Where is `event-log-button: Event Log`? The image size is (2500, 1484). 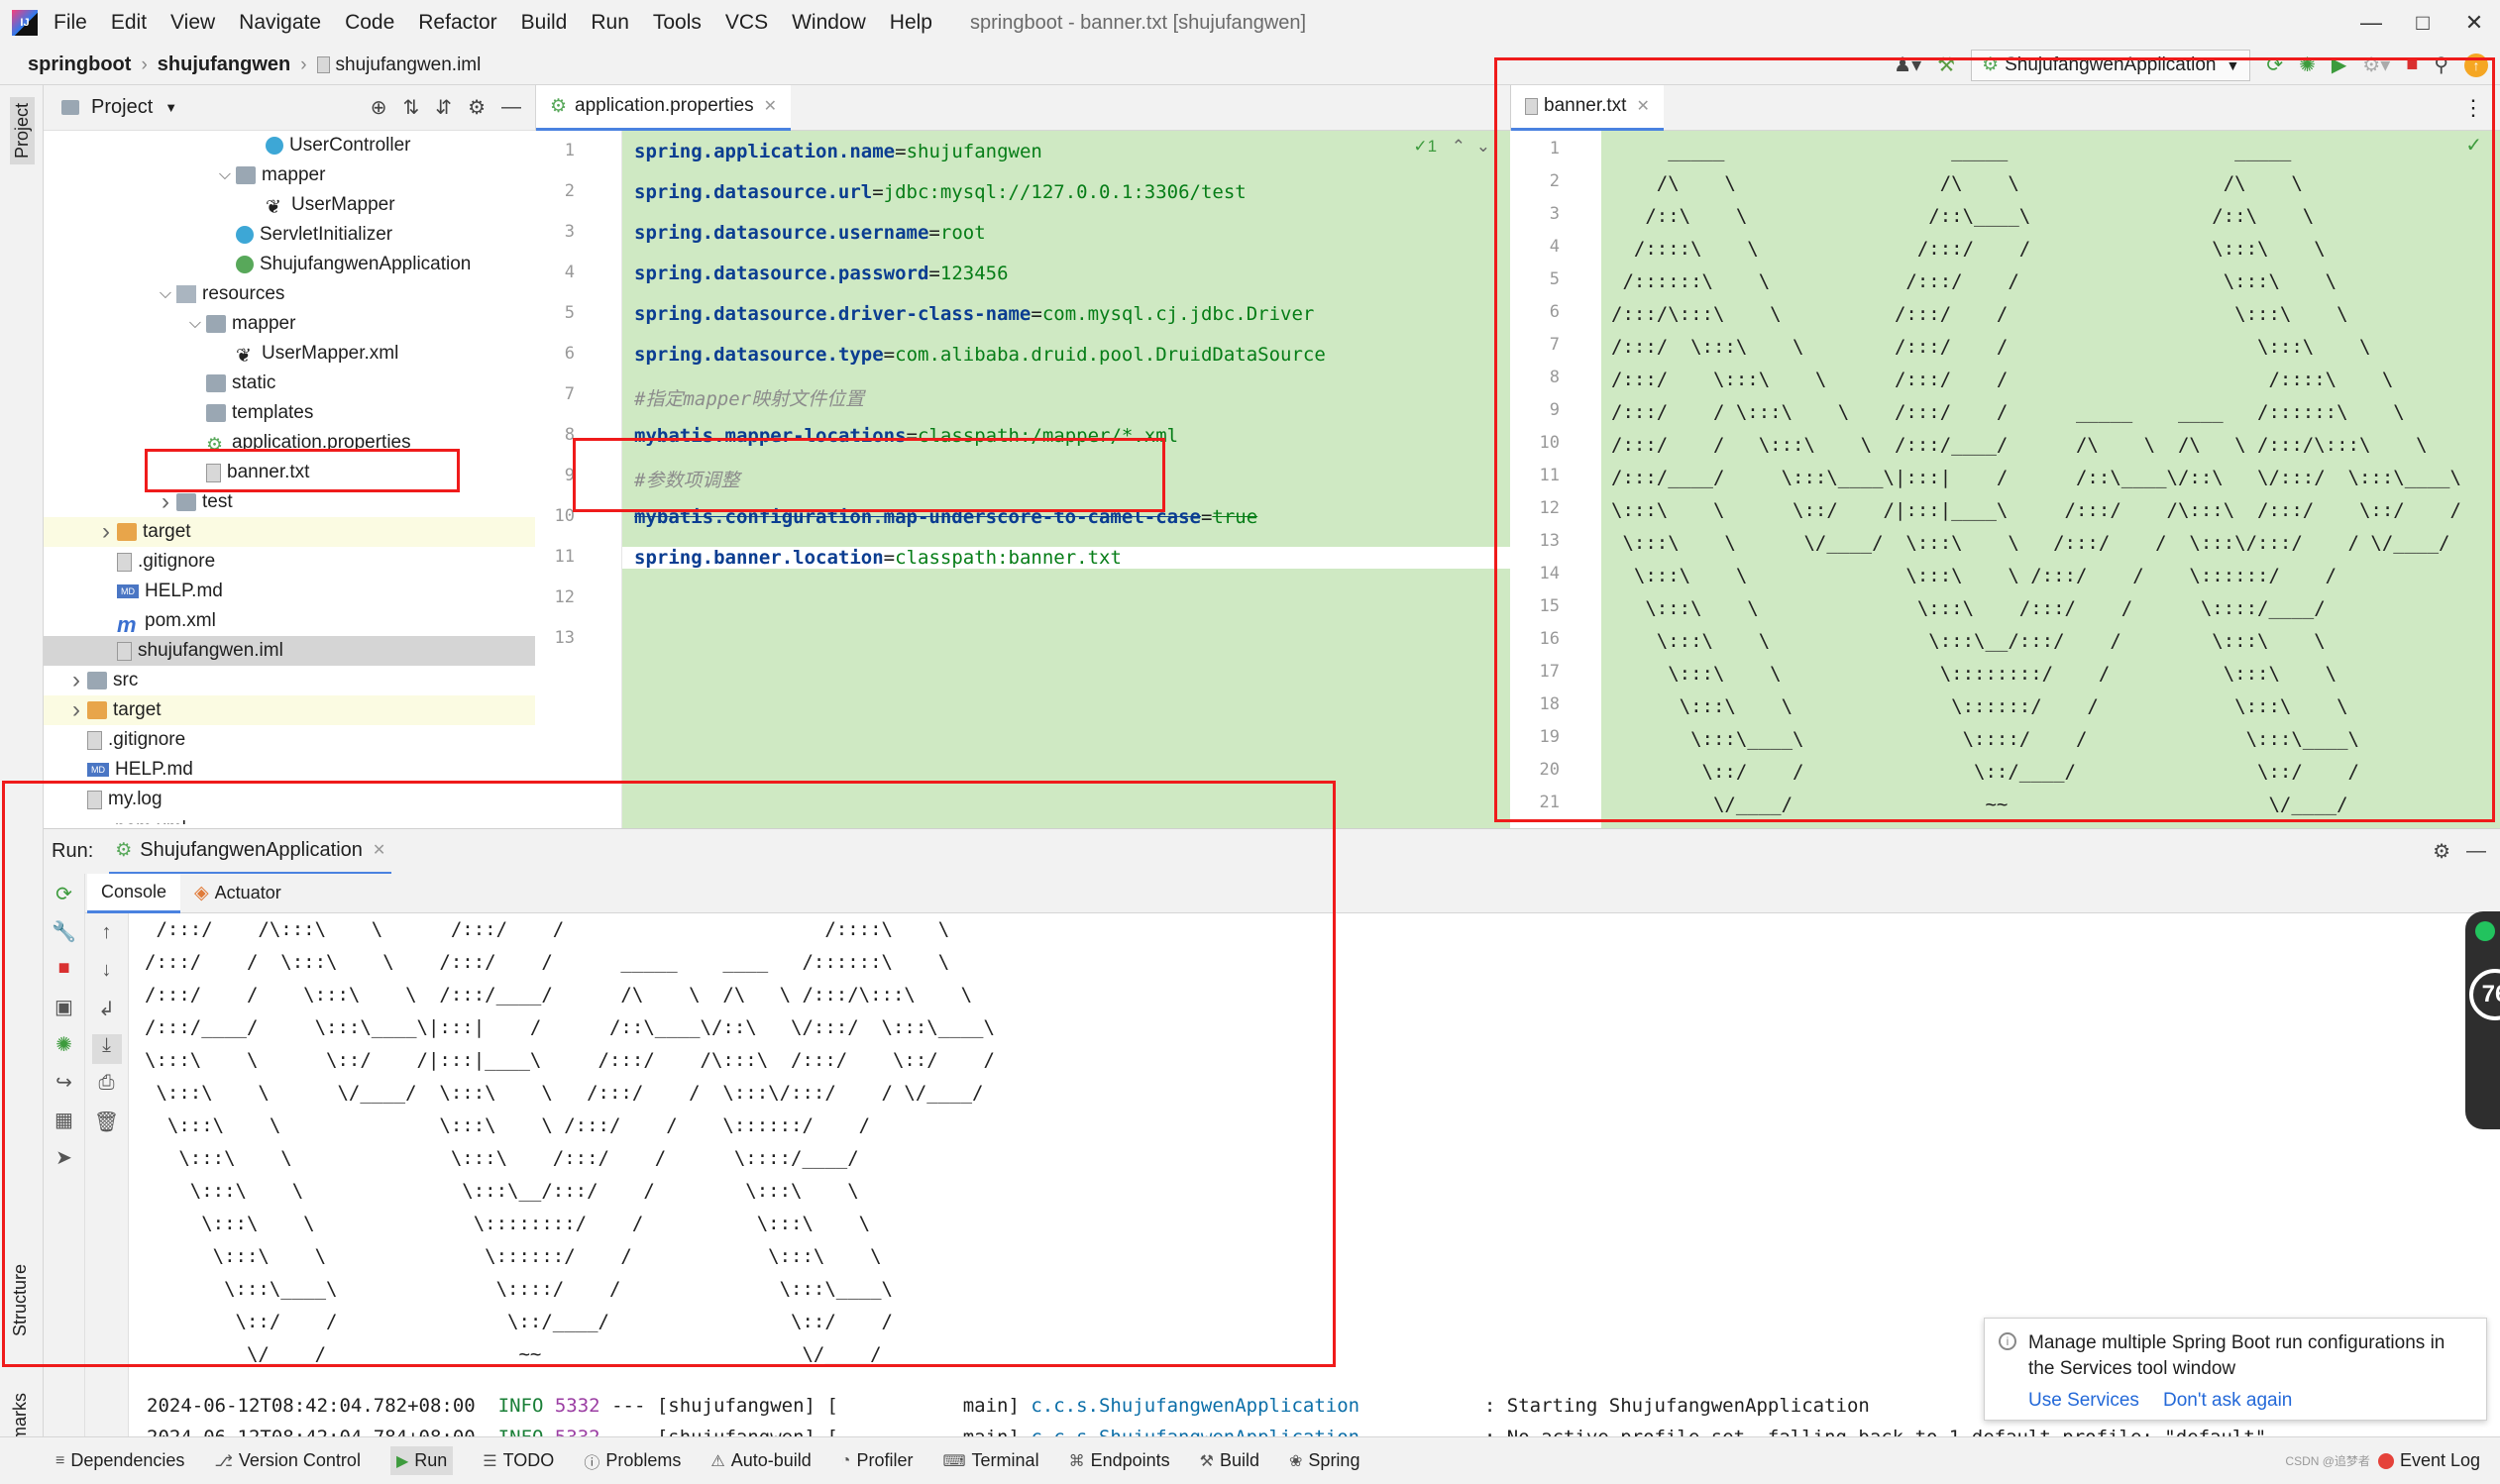 event-log-button: Event Log is located at coordinates (2440, 1461).